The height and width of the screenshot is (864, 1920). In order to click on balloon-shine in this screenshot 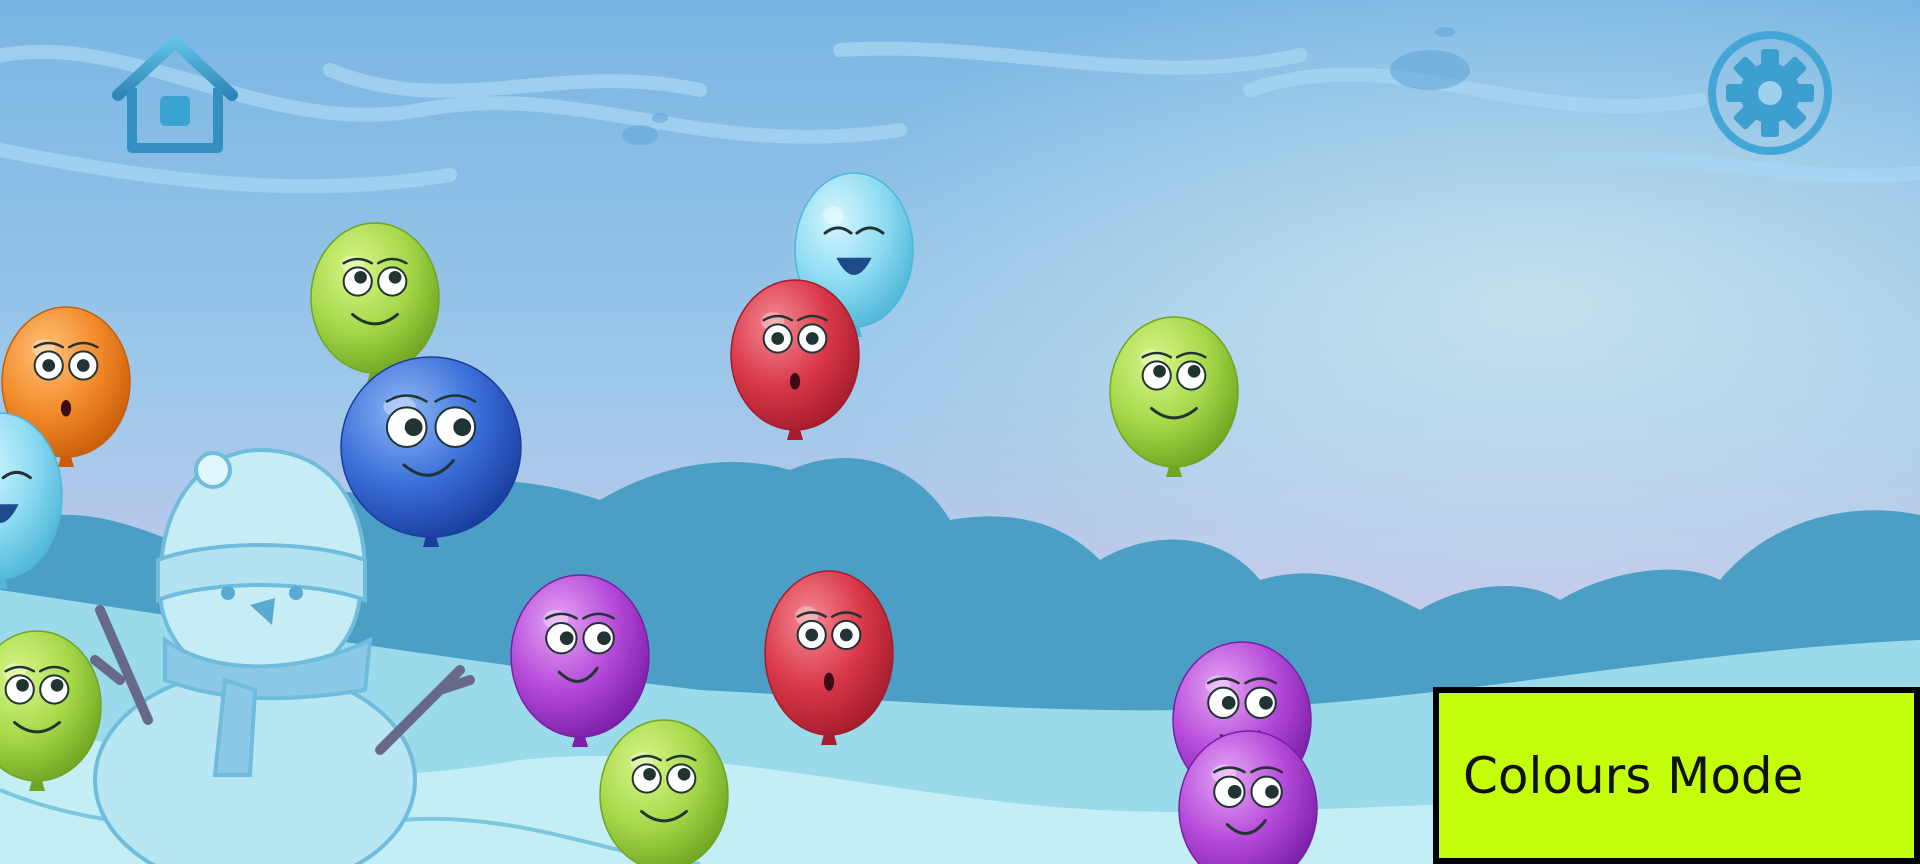, I will do `click(833, 215)`.